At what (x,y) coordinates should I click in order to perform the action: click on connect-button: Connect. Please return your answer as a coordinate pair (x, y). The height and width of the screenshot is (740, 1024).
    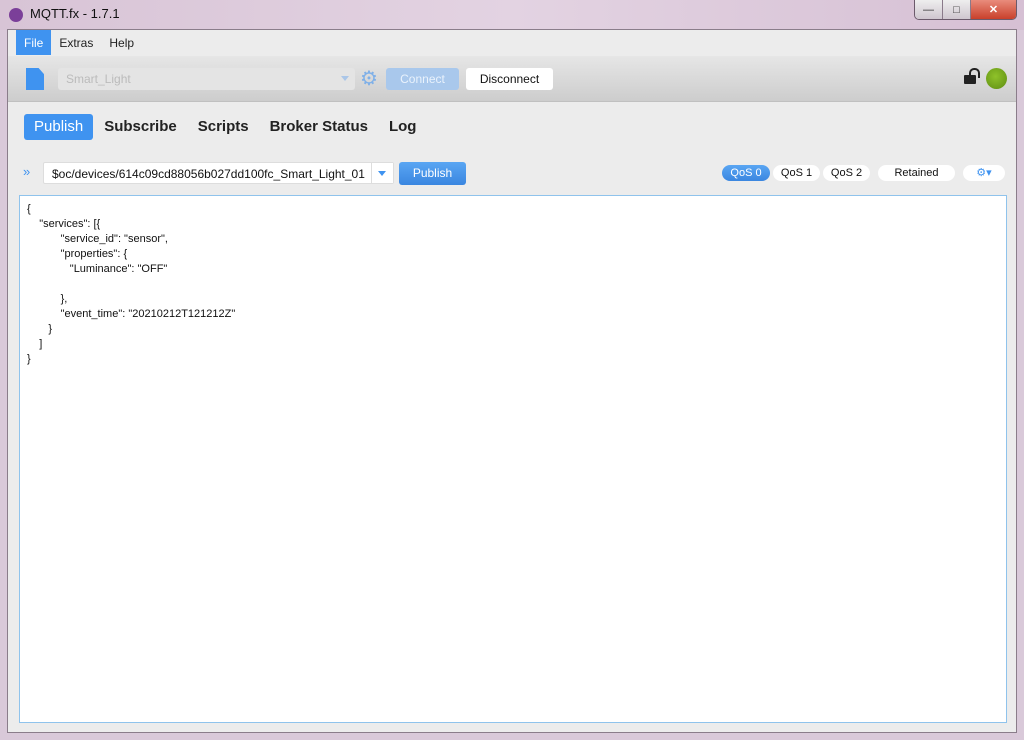
    Looking at the image, I should click on (422, 79).